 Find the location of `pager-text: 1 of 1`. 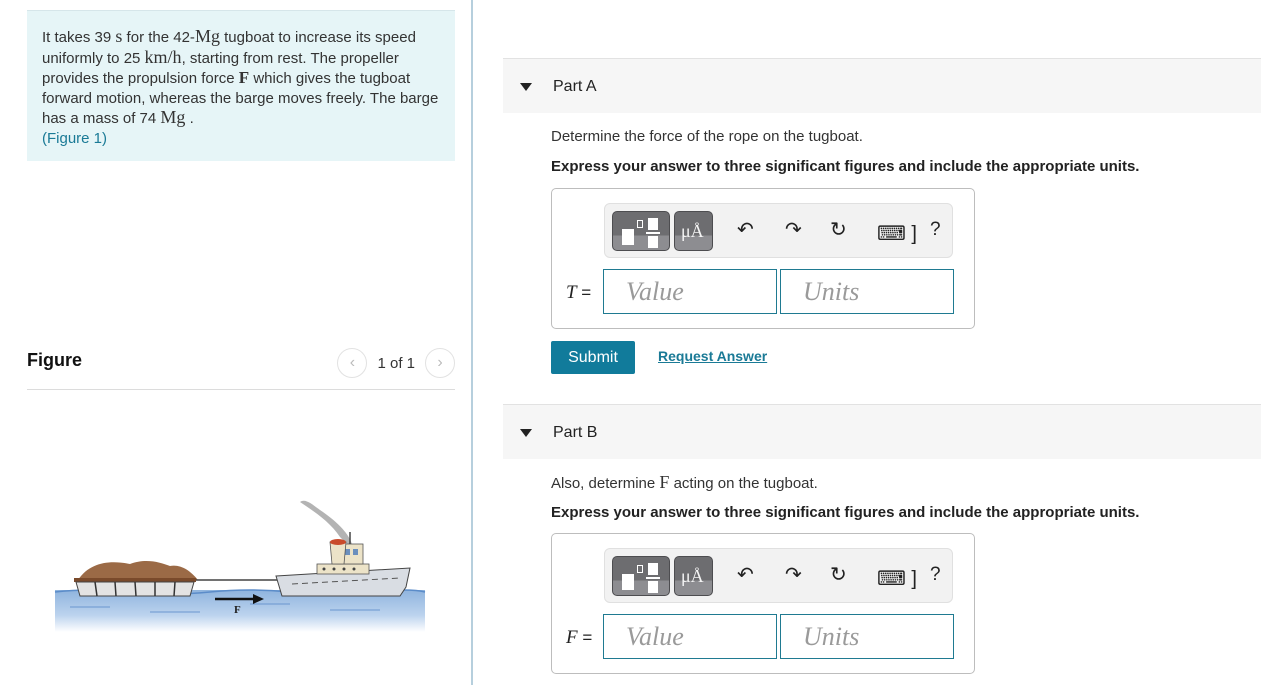

pager-text: 1 of 1 is located at coordinates (396, 363).